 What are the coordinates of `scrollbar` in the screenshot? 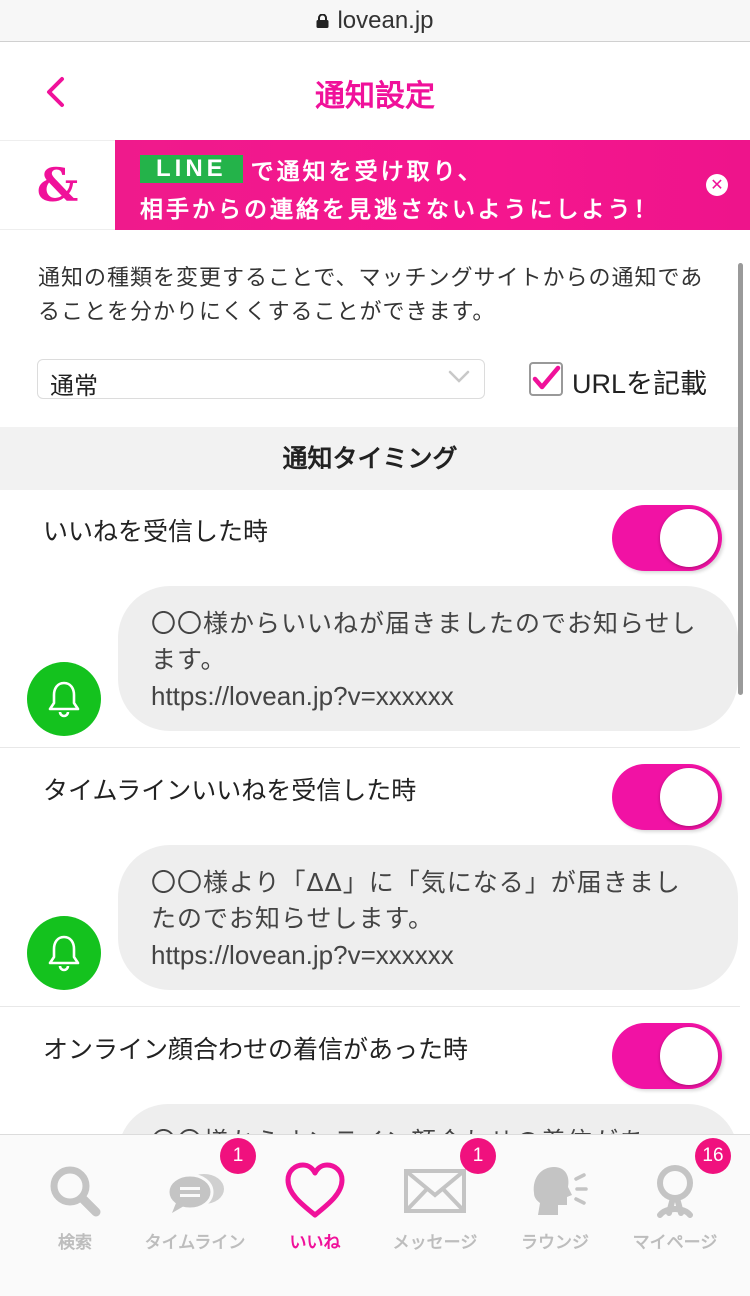 It's located at (740, 479).